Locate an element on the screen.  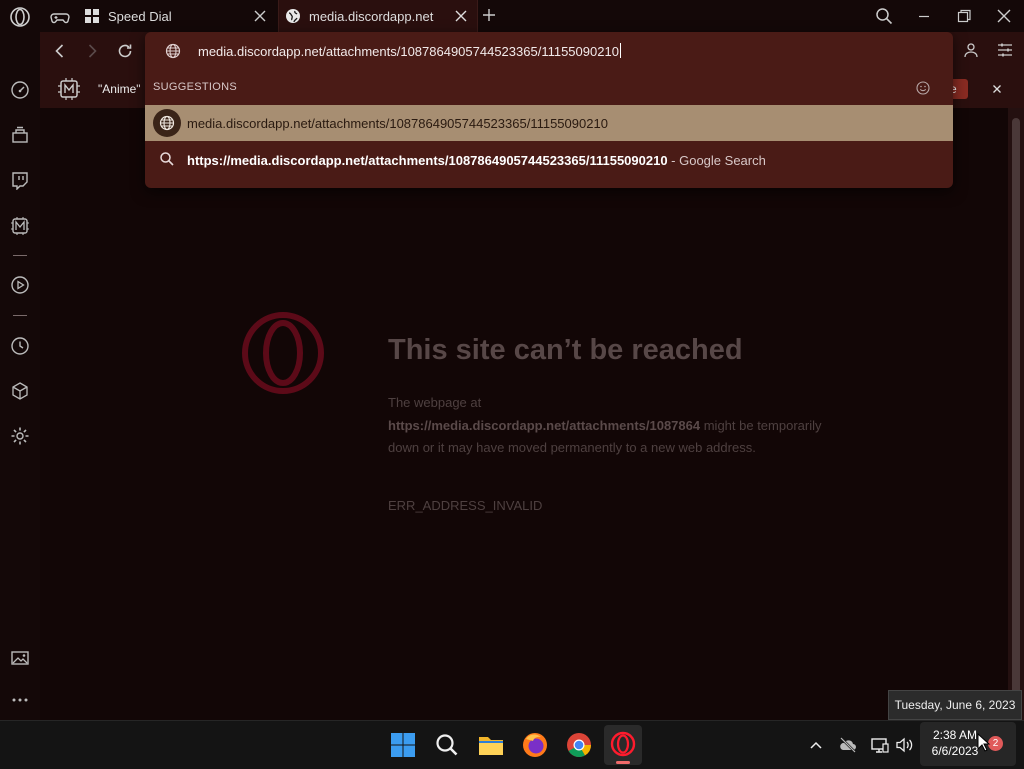
file-explorer-icon is located at coordinates (491, 745).